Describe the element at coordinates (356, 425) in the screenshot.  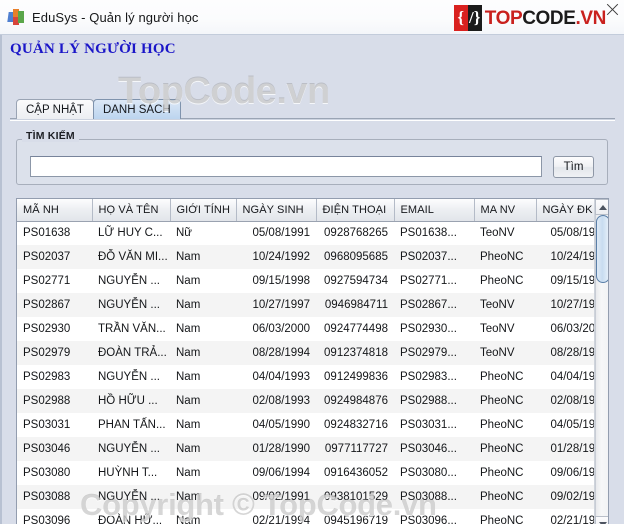
I see `cell-dien_thoai: 0924832716` at that location.